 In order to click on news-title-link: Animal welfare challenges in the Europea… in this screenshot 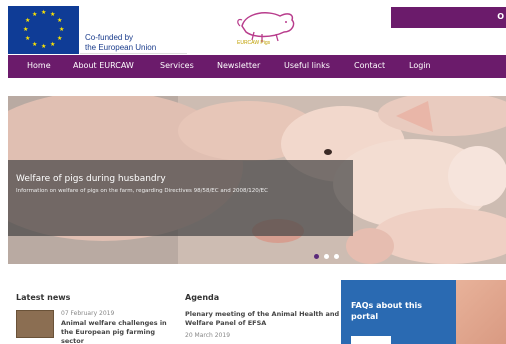, I will do `click(116, 331)`.